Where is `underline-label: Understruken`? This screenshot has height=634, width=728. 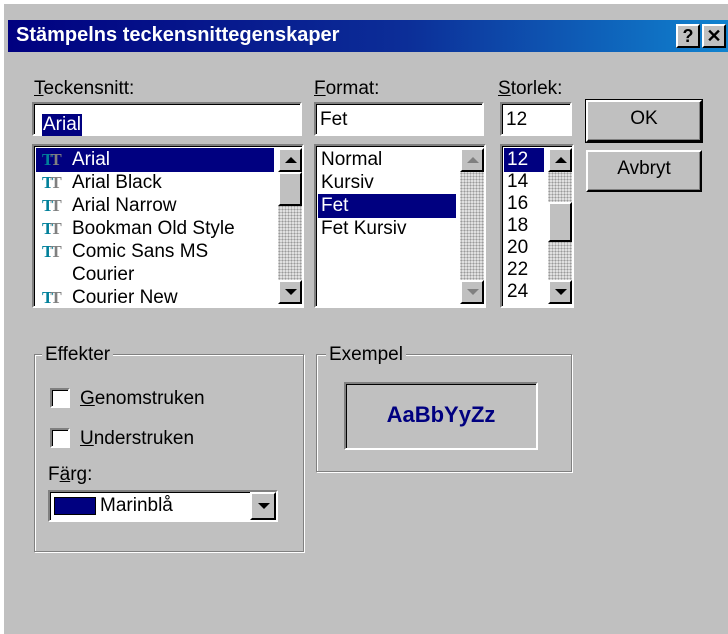
underline-label: Understruken is located at coordinates (137, 439).